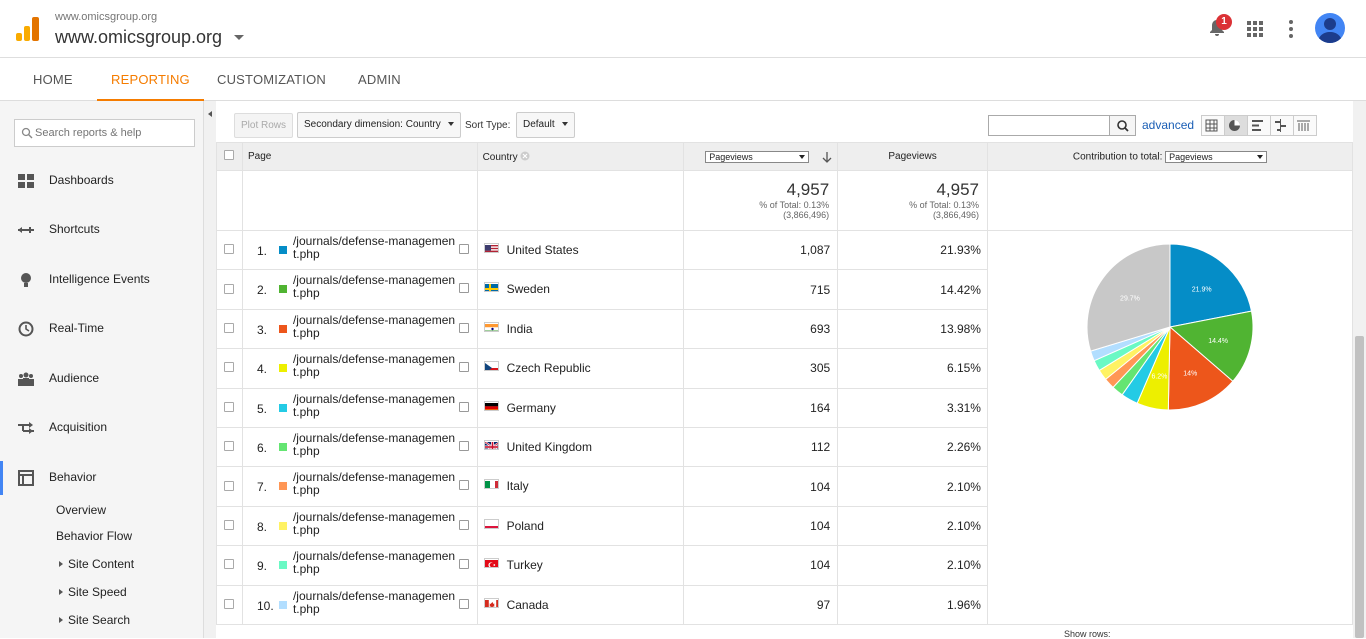 The image size is (1366, 639). Describe the element at coordinates (239, 37) in the screenshot. I see `chevron-down-icon` at that location.